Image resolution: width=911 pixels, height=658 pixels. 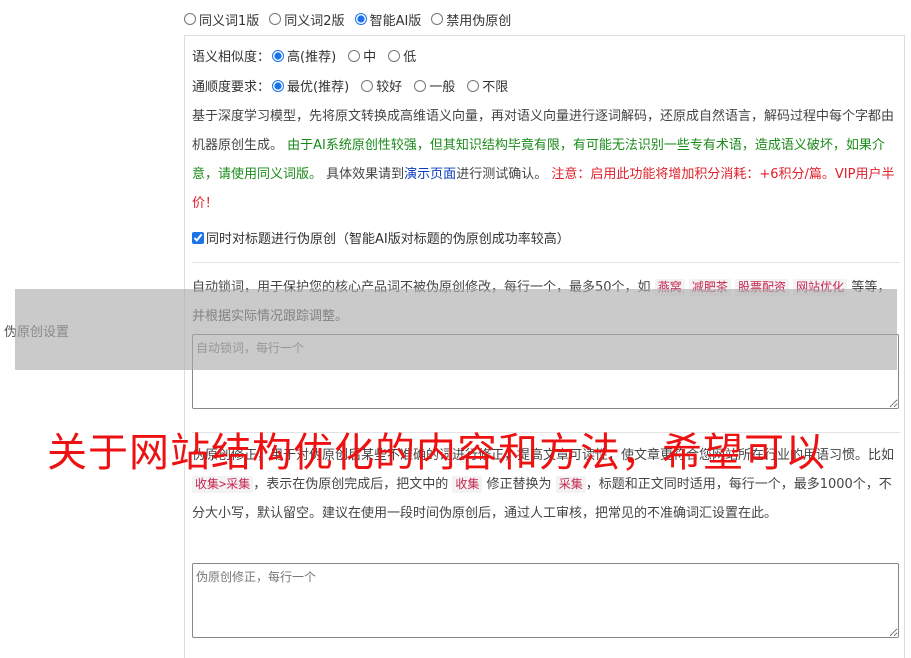 What do you see at coordinates (545, 600) in the screenshot?
I see `correction-input` at bounding box center [545, 600].